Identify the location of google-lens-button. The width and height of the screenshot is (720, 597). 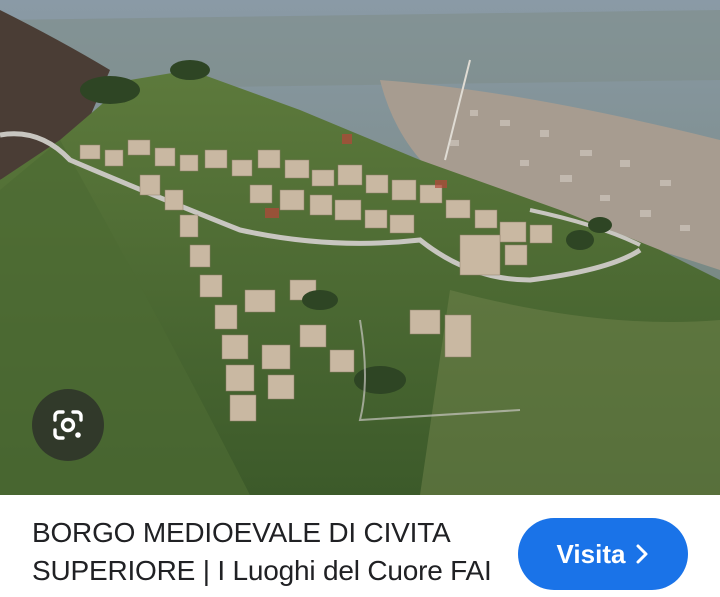
(68, 425).